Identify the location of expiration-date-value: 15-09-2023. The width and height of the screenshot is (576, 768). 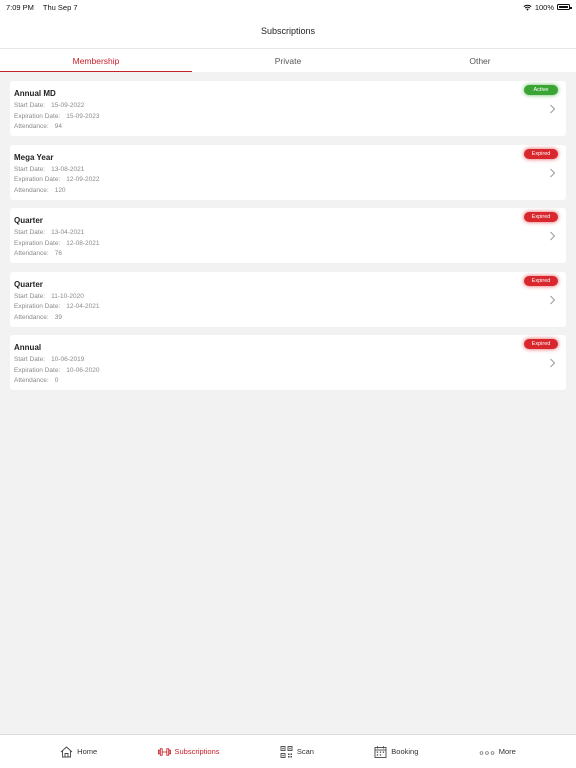
(83, 116).